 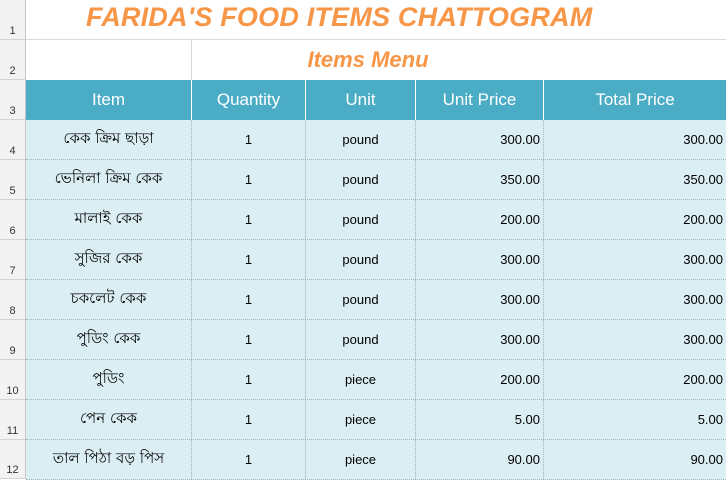 What do you see at coordinates (109, 259) in the screenshot?
I see `cell-item: সুজির কেক` at bounding box center [109, 259].